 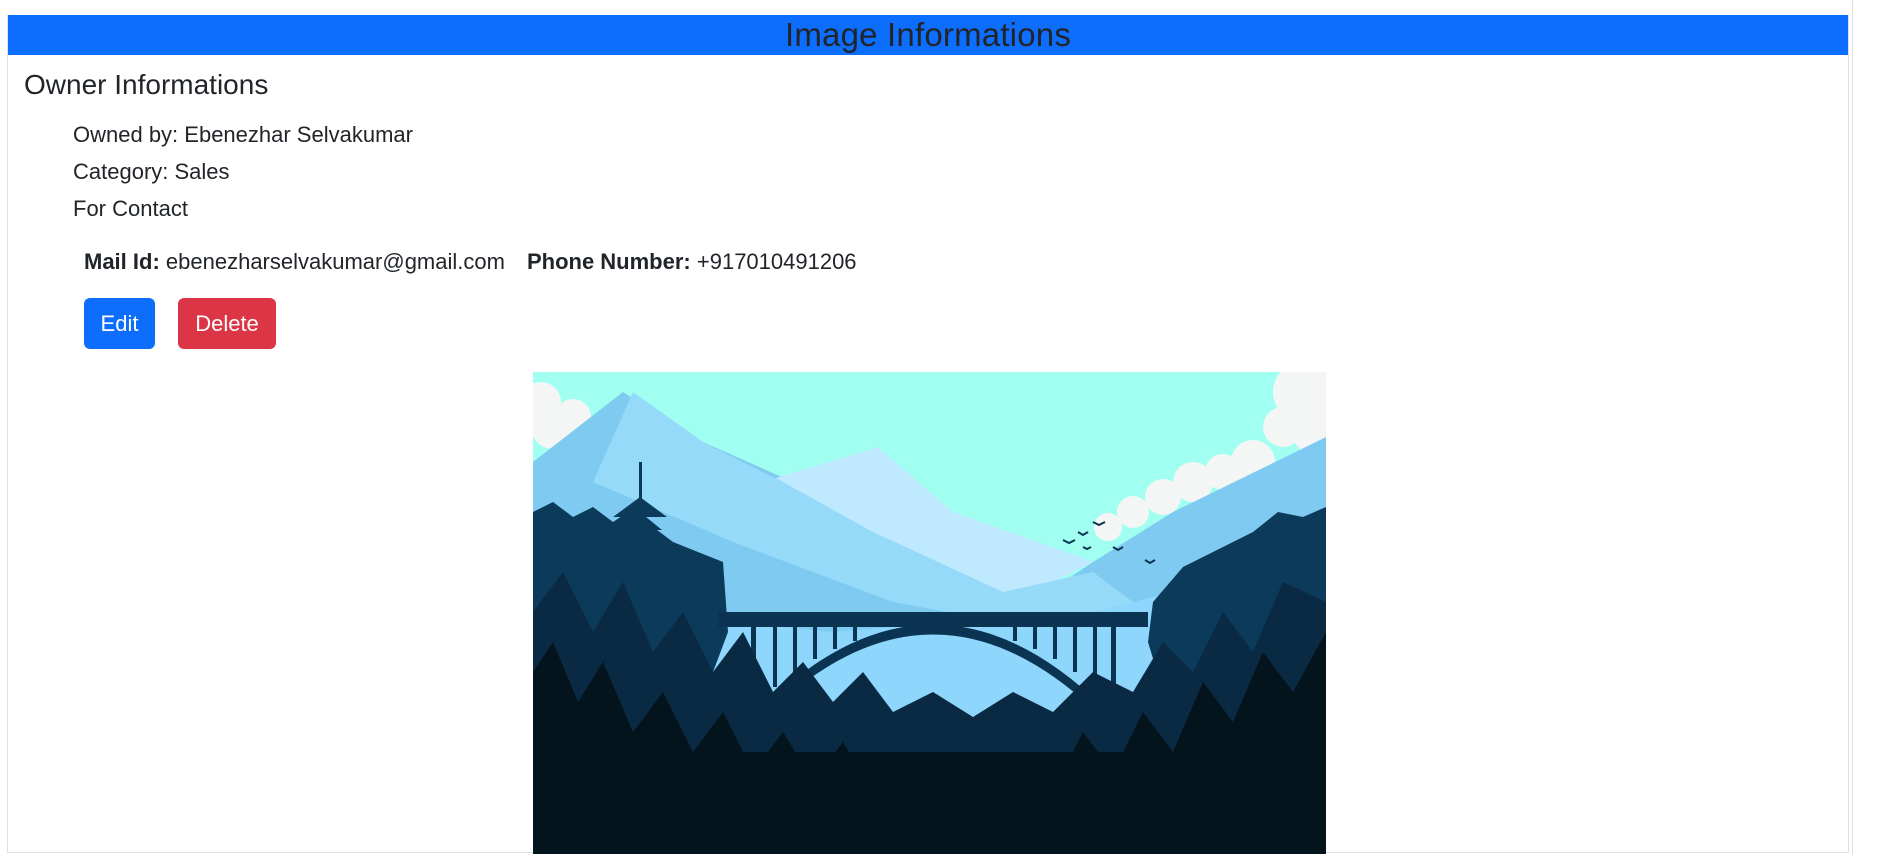 I want to click on mail-value: ebenezharselvakumar@gmail.com, so click(x=335, y=261).